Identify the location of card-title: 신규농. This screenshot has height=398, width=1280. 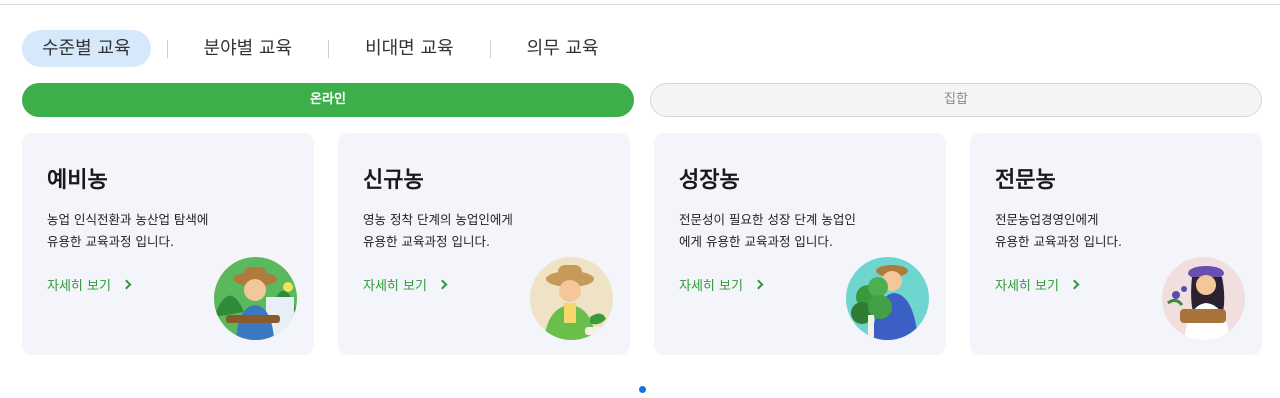
(393, 180).